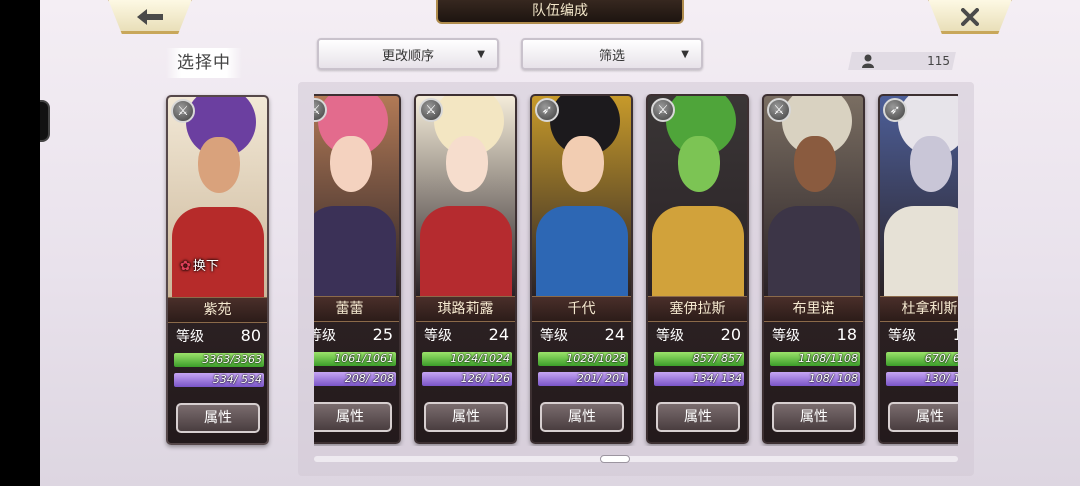 The height and width of the screenshot is (486, 1080). I want to click on page-title: 队伍编成, so click(560, 12).